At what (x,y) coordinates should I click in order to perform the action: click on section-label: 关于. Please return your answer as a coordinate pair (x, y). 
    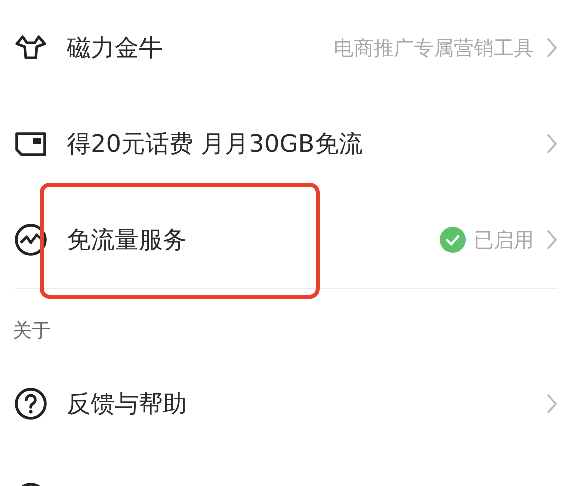
    Looking at the image, I should click on (32, 331).